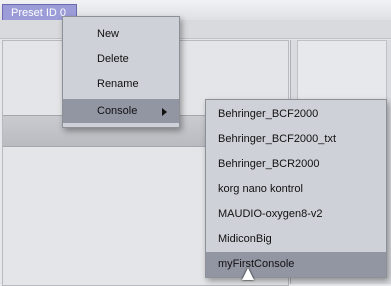  Describe the element at coordinates (296, 139) in the screenshot. I see `submenu-item-behringer-bcf2000-txt: Behringer_BCF2000_txt` at that location.